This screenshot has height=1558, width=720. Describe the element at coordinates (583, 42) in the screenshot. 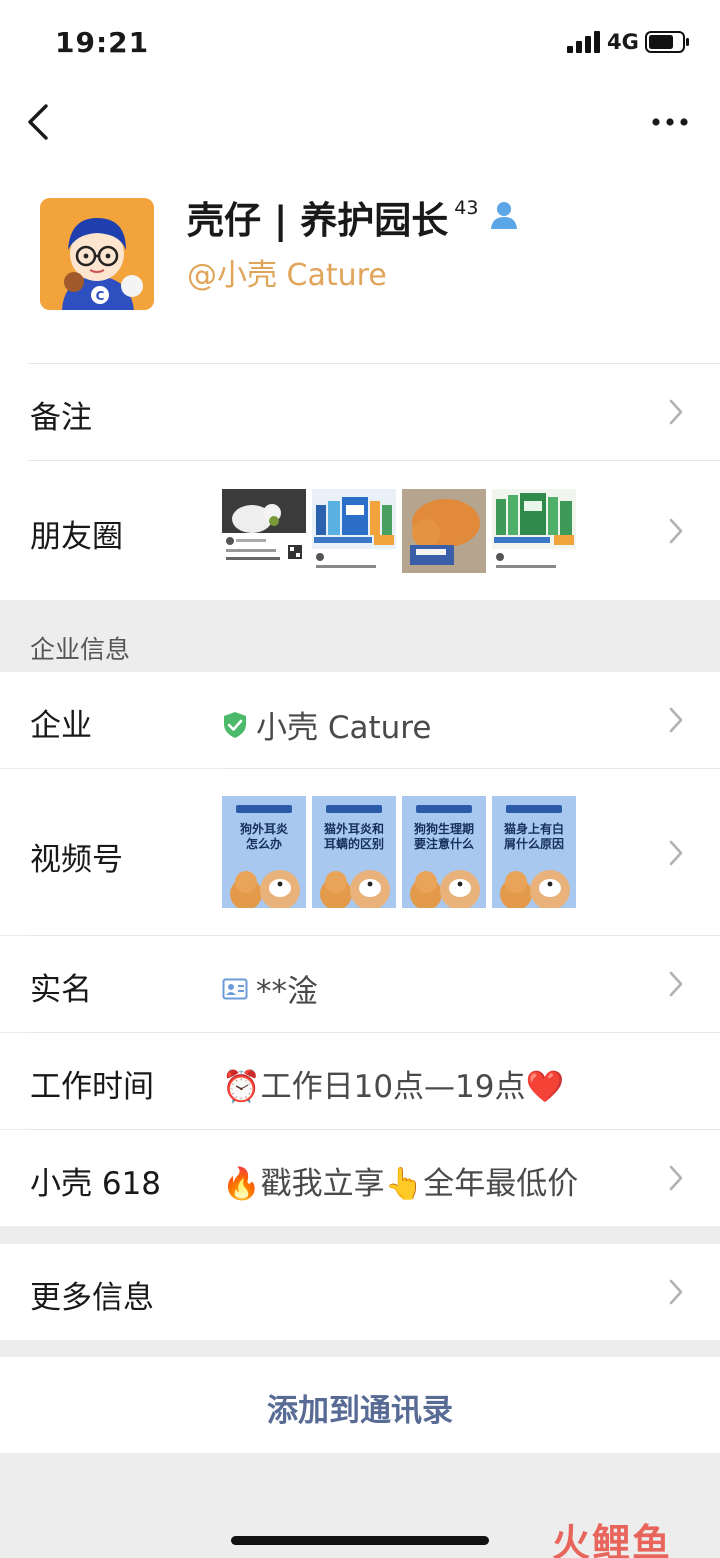

I see `signal-icon` at that location.